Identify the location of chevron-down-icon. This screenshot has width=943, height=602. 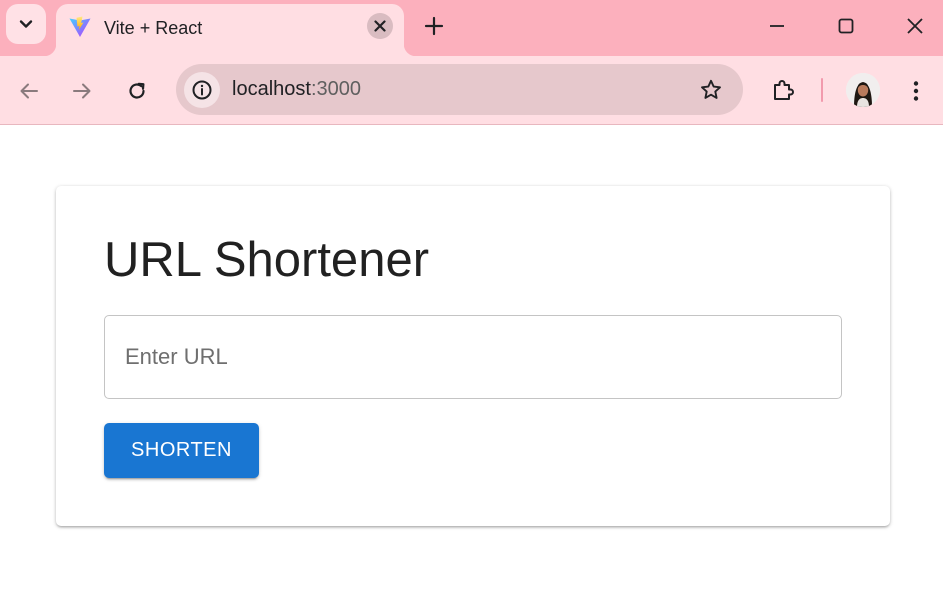
(26, 24).